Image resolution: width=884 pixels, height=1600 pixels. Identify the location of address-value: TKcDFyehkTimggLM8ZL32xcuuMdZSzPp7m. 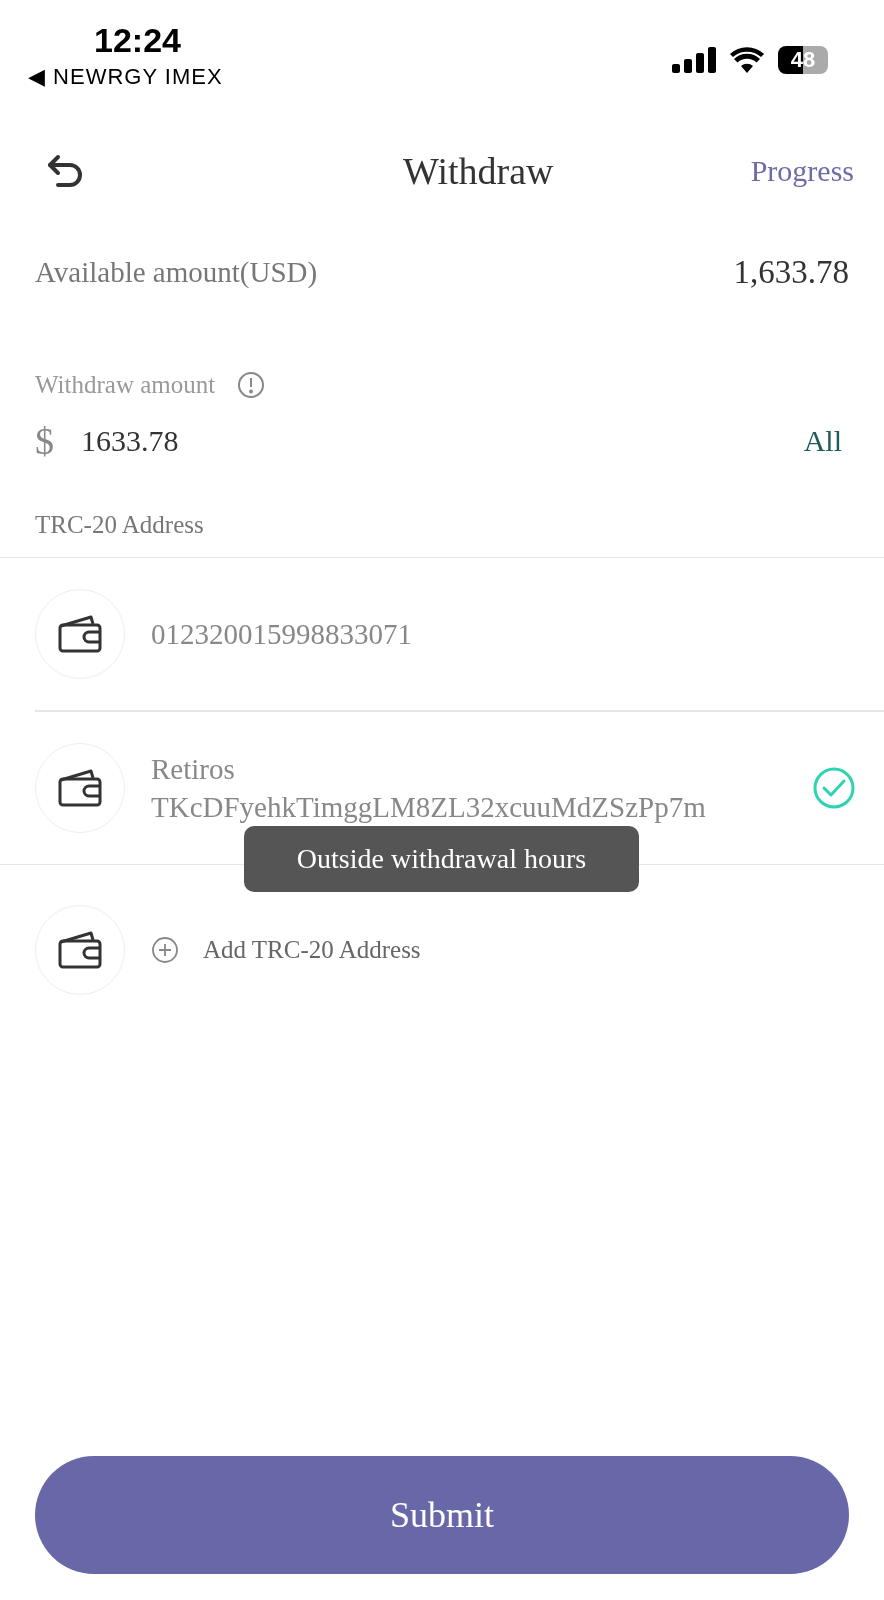
(429, 807).